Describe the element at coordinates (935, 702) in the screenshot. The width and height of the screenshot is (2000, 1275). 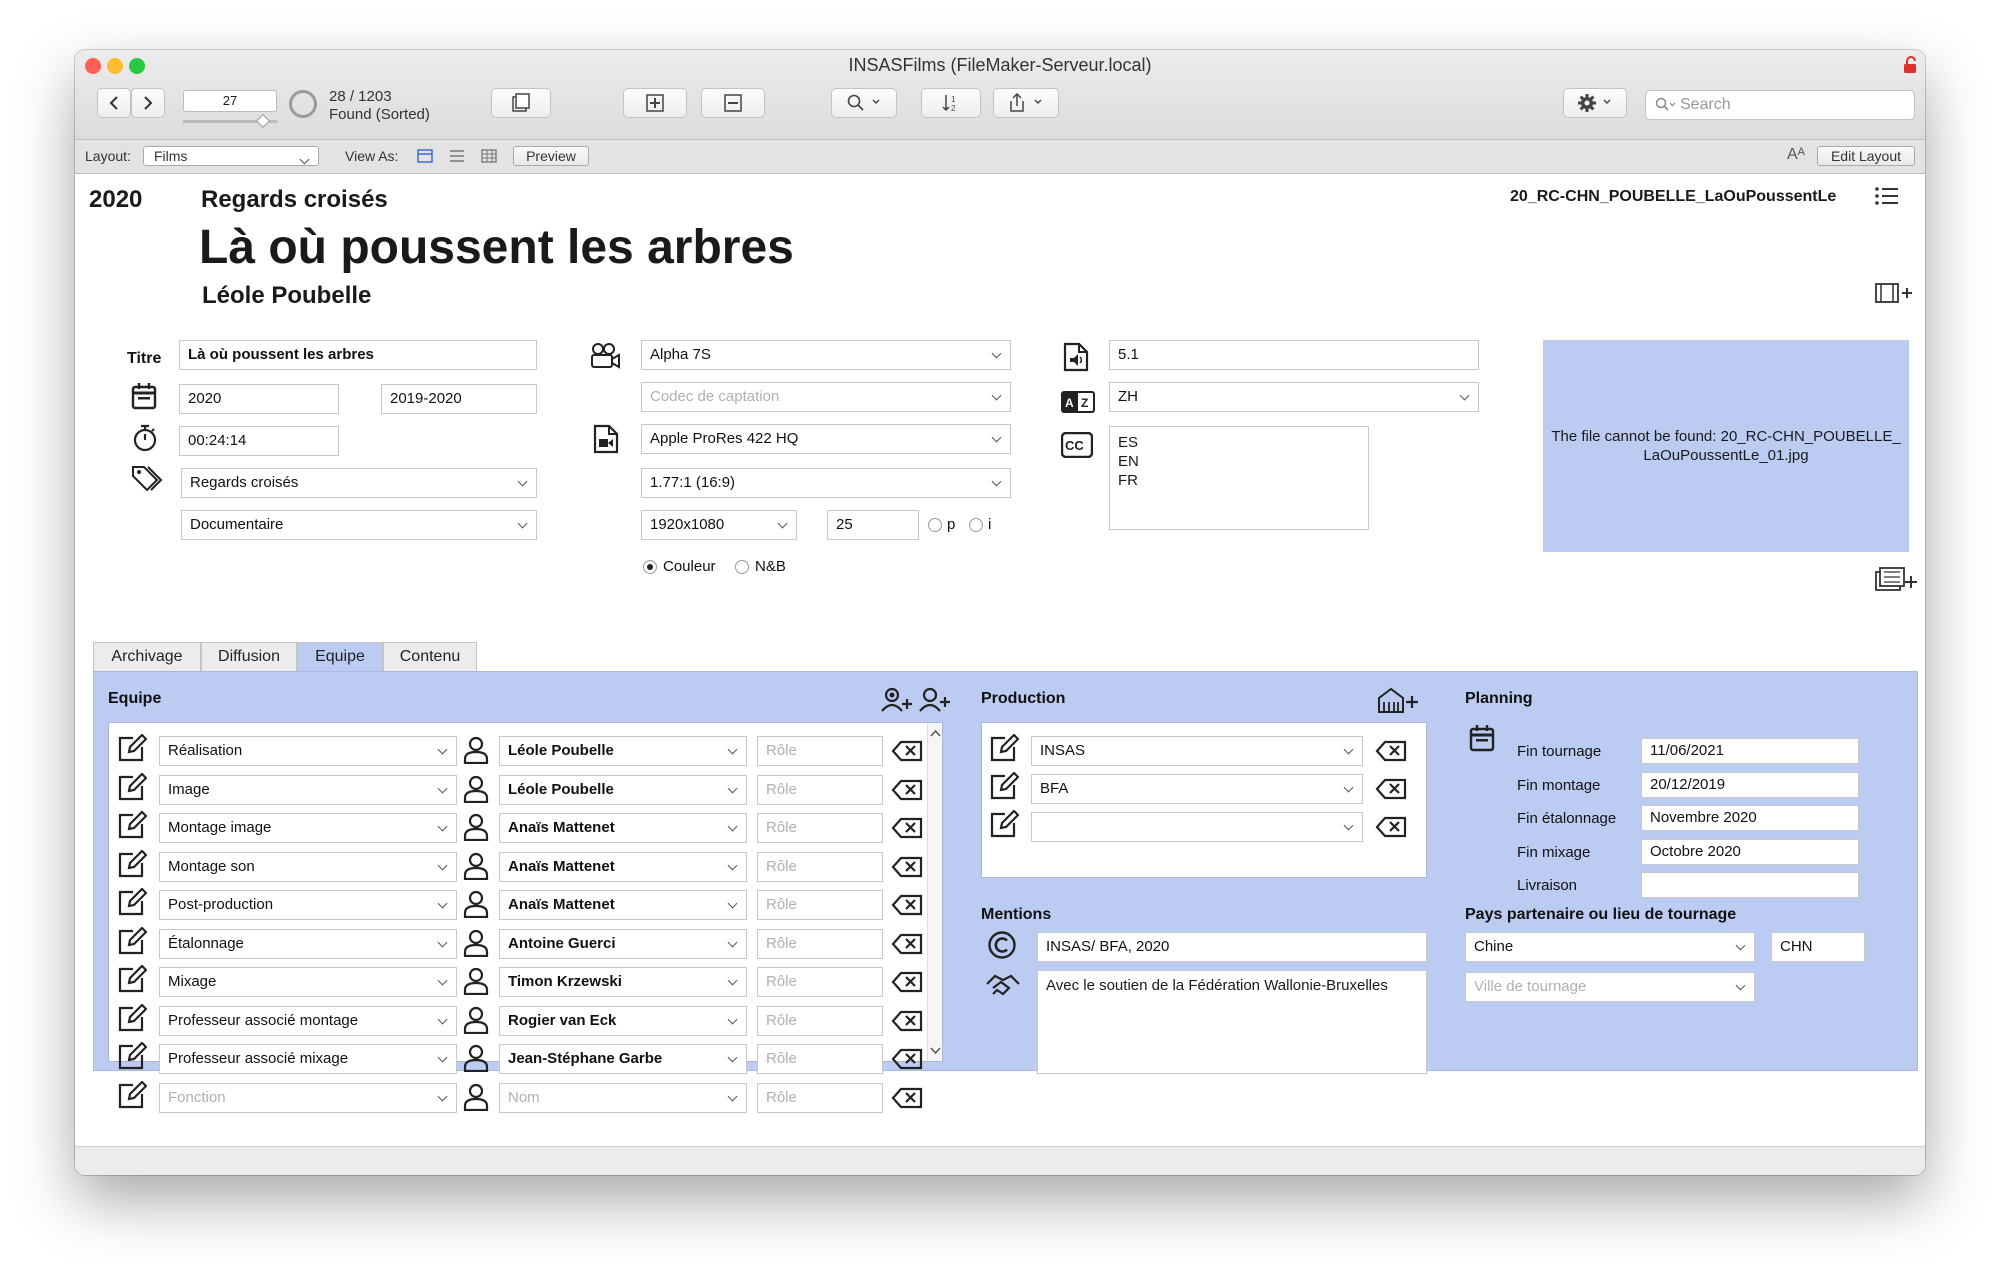
I see `add-crew-member-icon` at that location.